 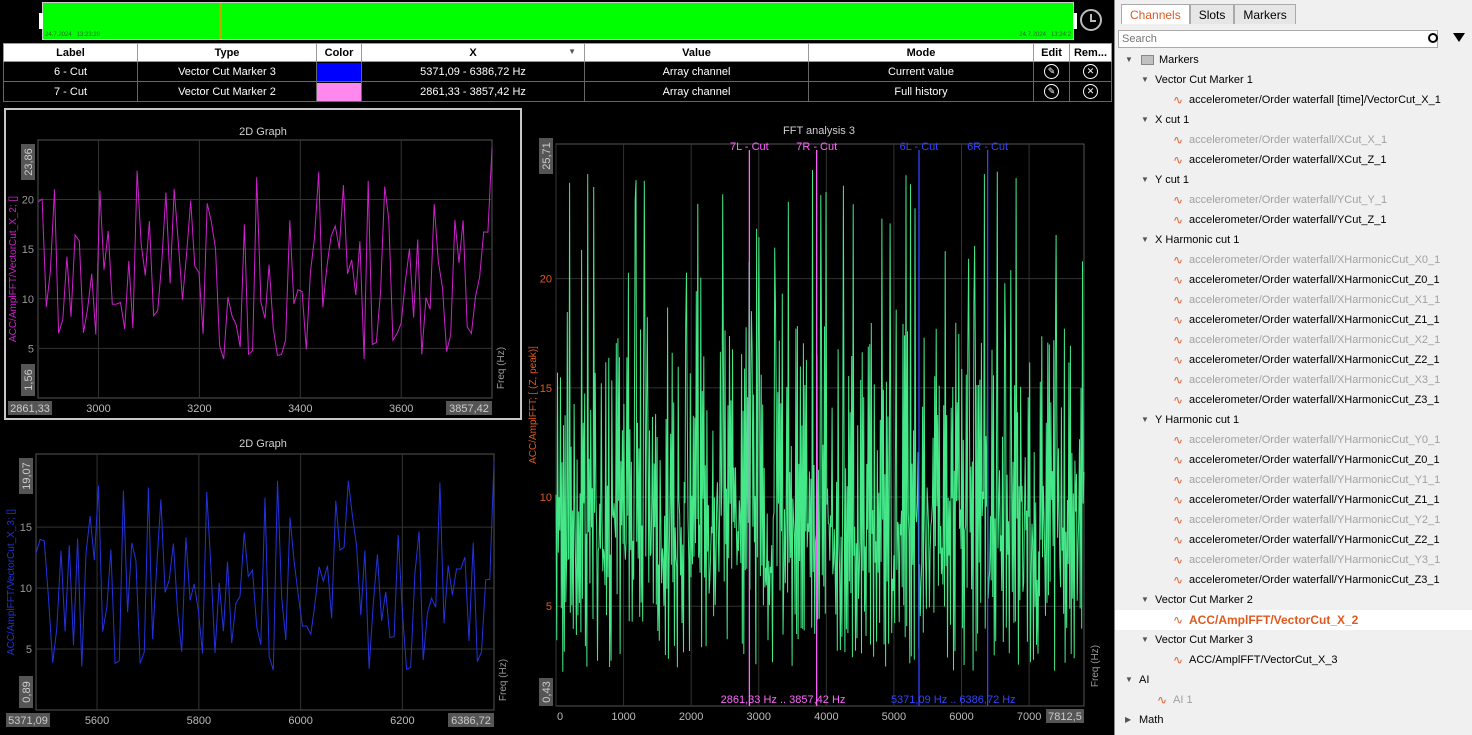 What do you see at coordinates (1147, 60) in the screenshot?
I see `folder-icon` at bounding box center [1147, 60].